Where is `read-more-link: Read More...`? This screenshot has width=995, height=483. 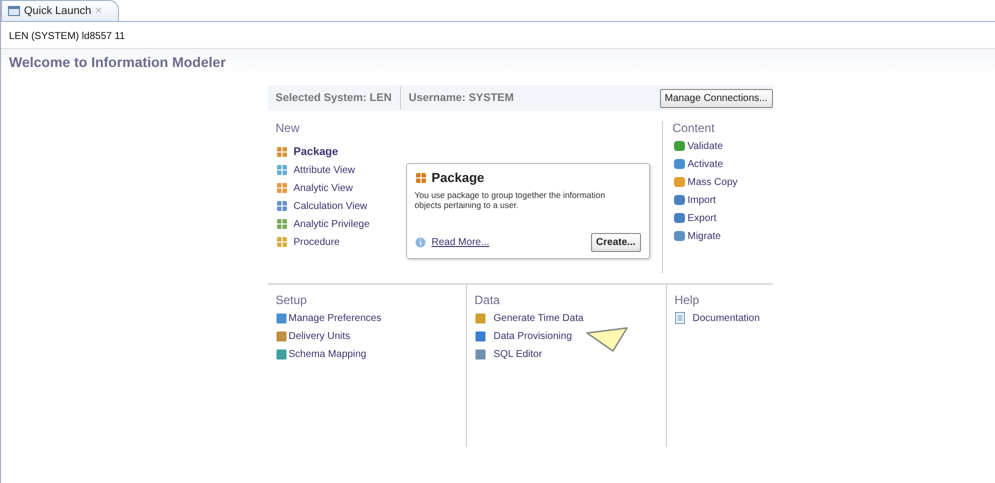 read-more-link: Read More... is located at coordinates (509, 242).